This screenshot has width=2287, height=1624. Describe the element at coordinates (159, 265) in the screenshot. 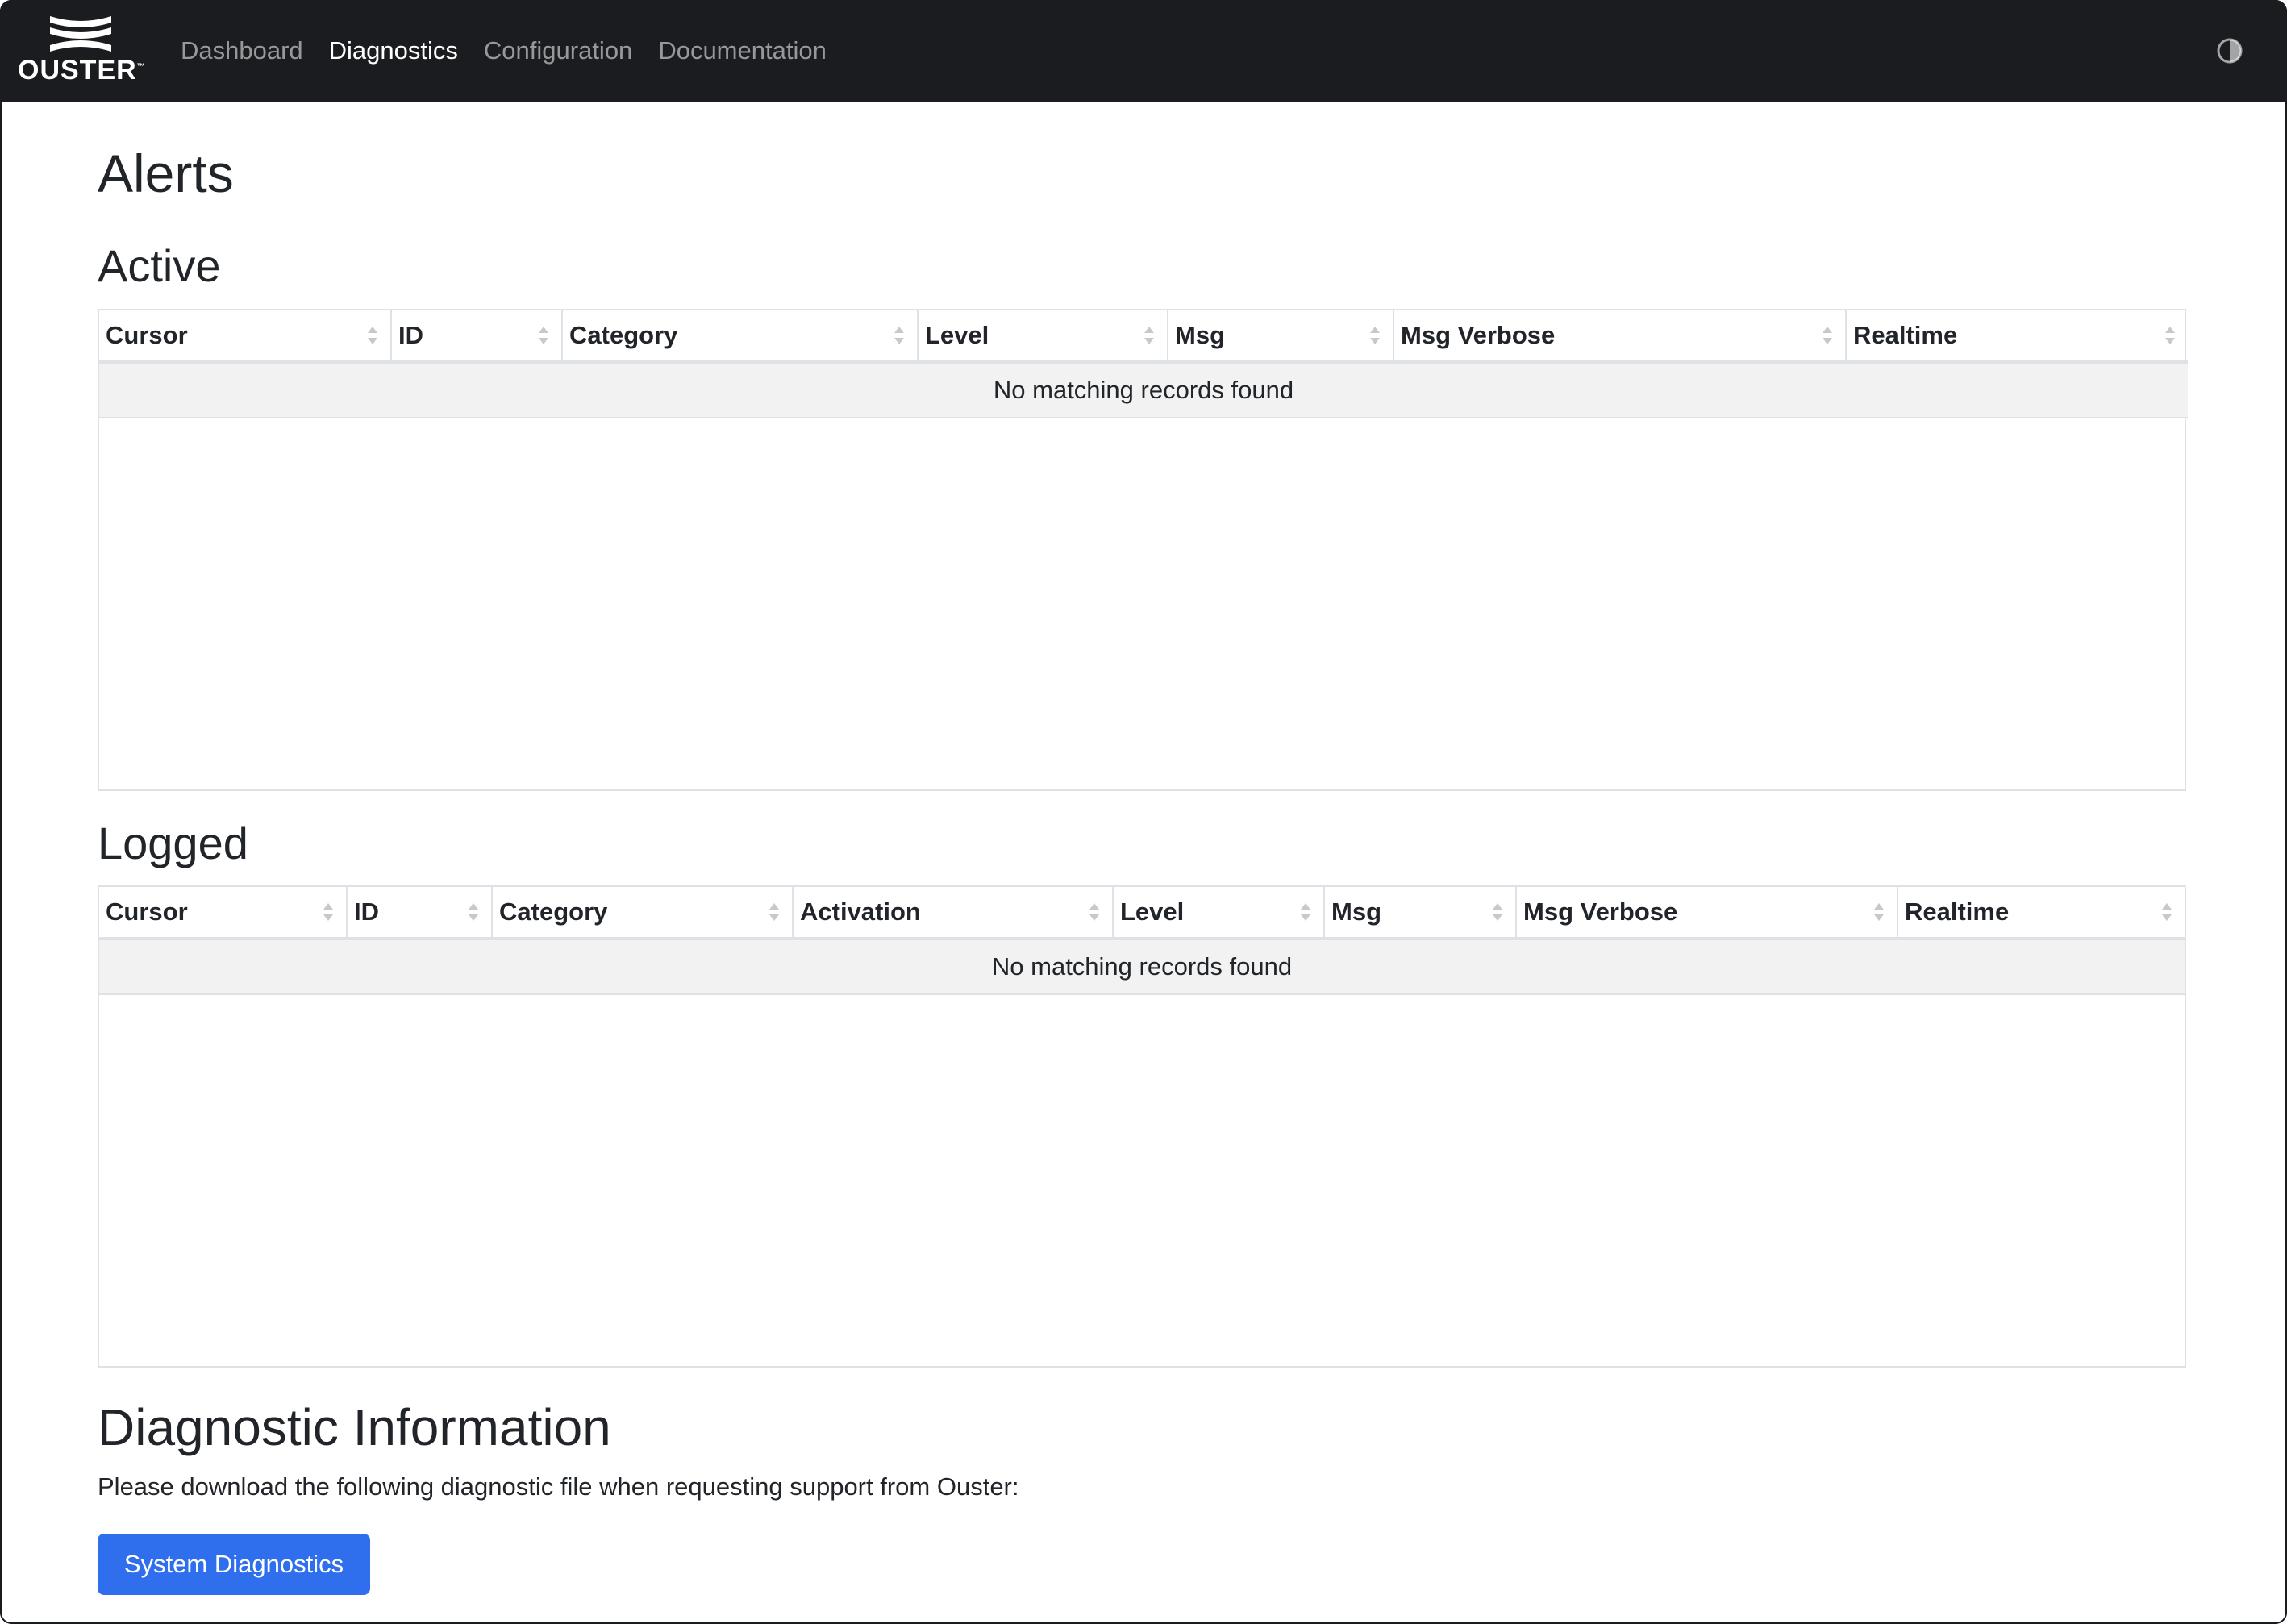

I see `active-heading: Active` at that location.